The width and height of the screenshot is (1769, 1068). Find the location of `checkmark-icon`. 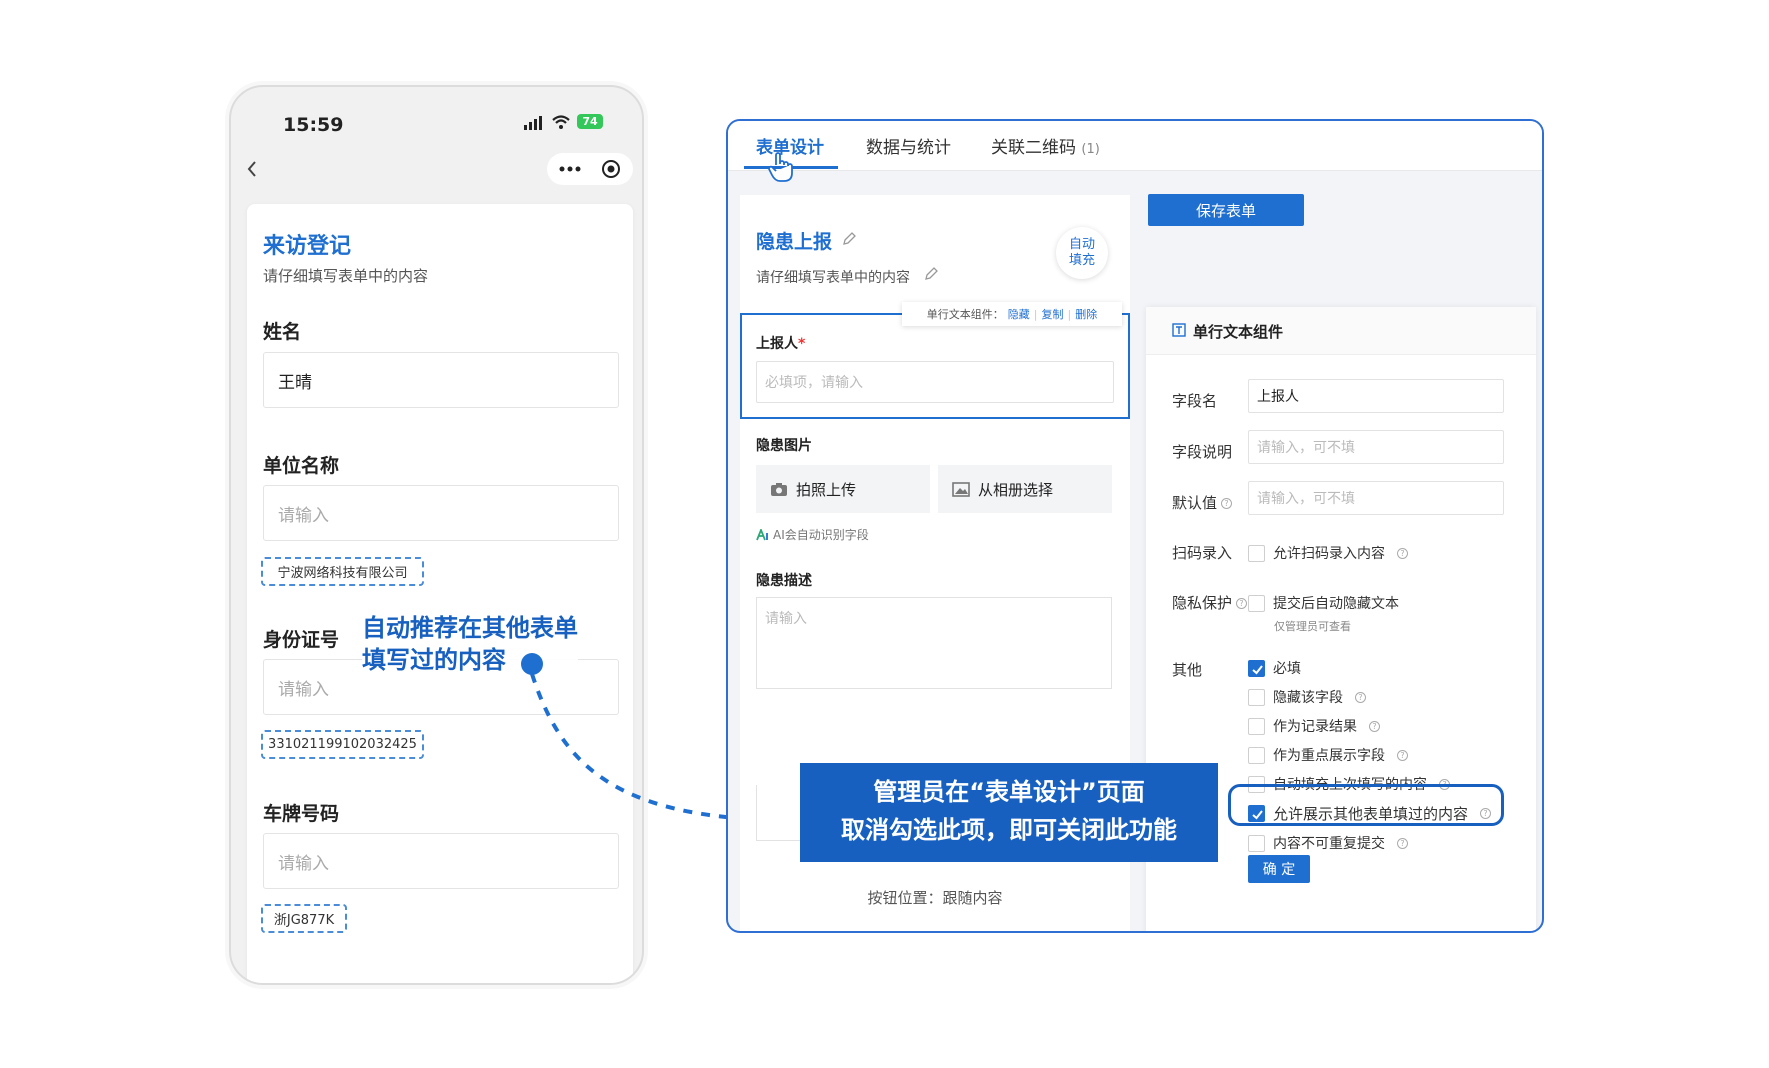

checkmark-icon is located at coordinates (1257, 669).